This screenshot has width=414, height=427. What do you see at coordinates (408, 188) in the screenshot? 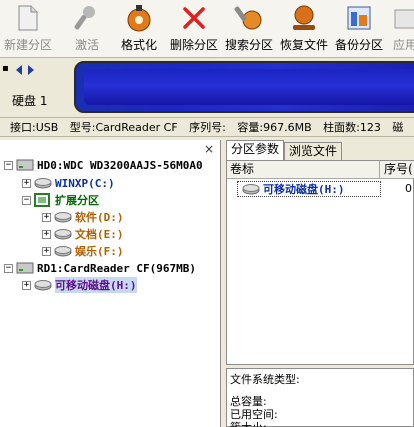
I see `row-number-cell: 0` at bounding box center [408, 188].